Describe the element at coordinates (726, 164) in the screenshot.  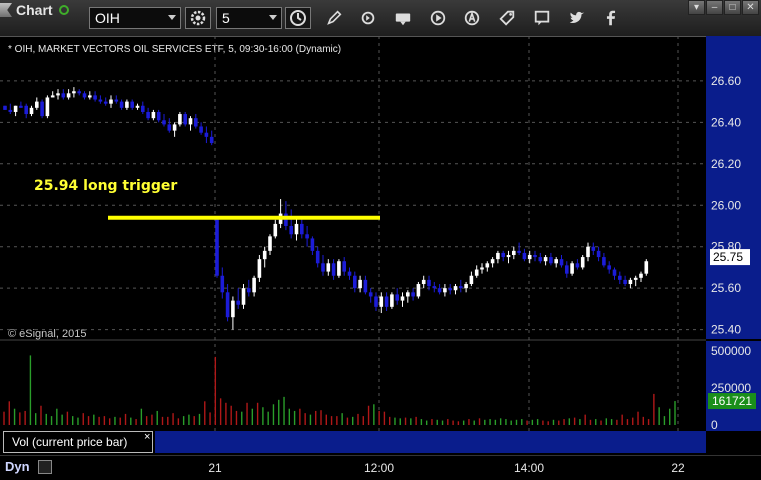
I see `price-tick-label: 26.20` at that location.